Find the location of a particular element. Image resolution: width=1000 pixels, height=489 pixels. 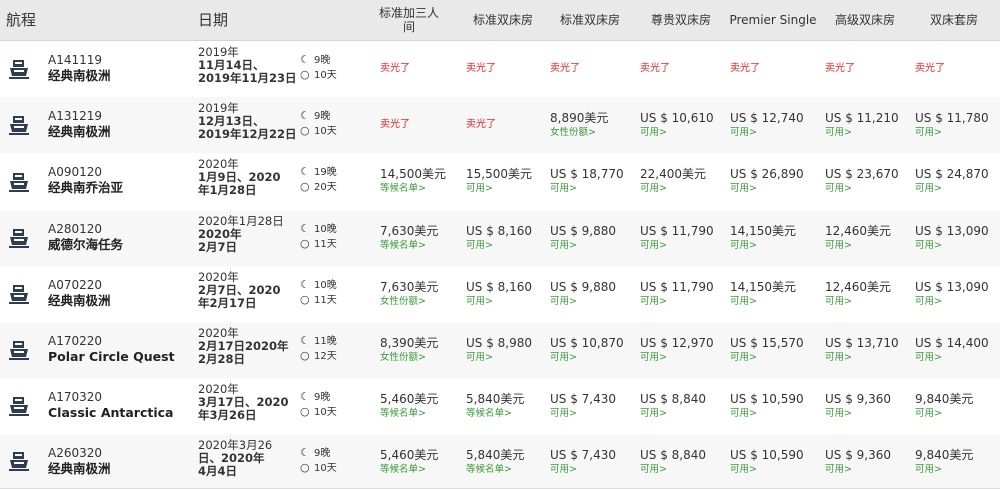

cabin-price: US $ 13,090 is located at coordinates (952, 231).